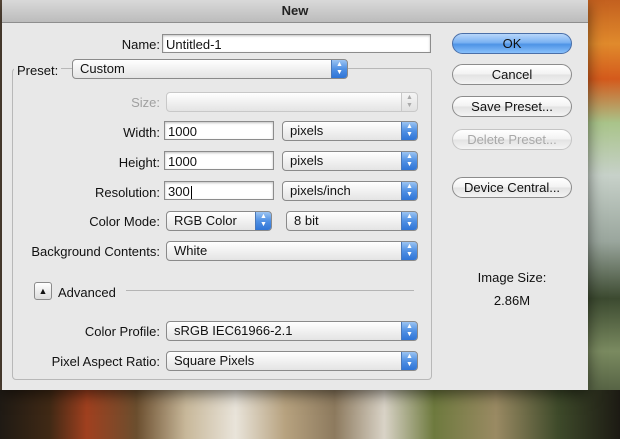 The image size is (620, 439). I want to click on advanced-disclosure-button: ▲, so click(43, 291).